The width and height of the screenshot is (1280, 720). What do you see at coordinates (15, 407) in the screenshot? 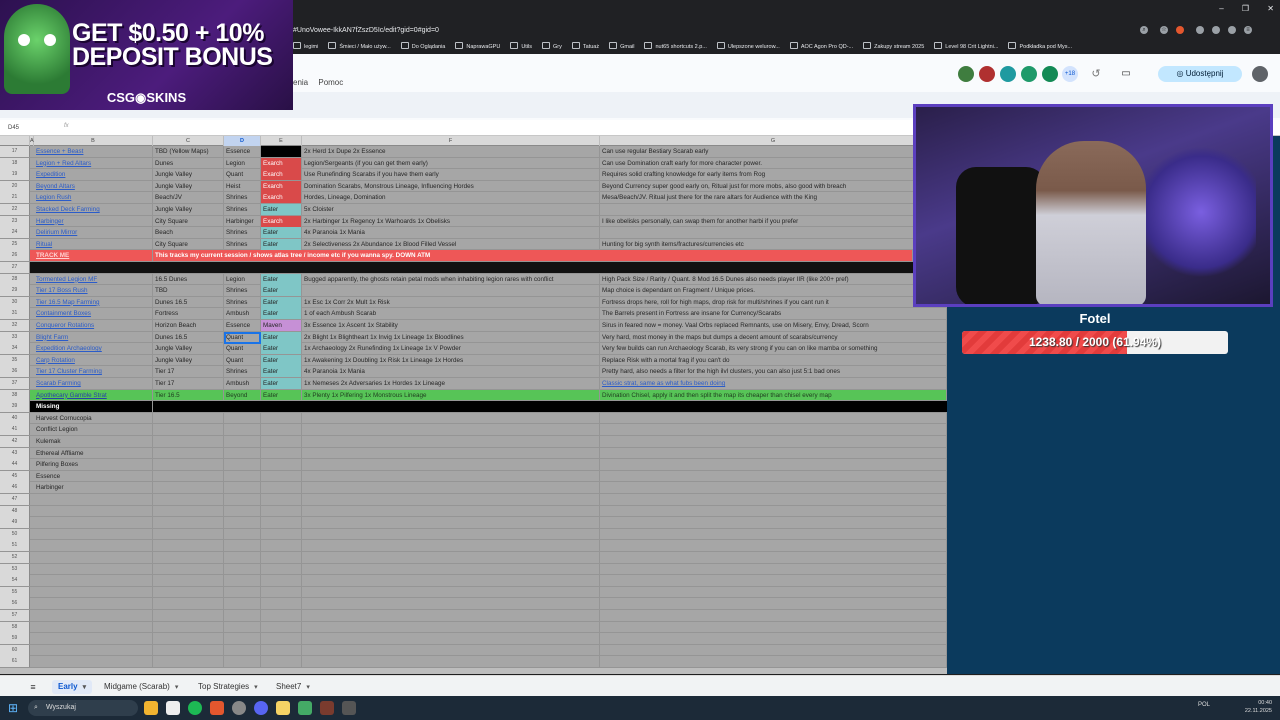
I see `row-number: 39` at bounding box center [15, 407].